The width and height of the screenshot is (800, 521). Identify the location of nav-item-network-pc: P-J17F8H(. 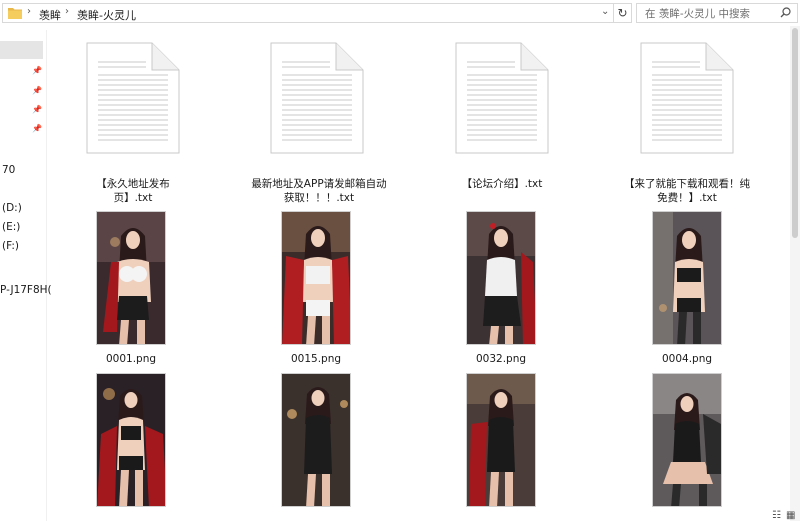
(26, 290).